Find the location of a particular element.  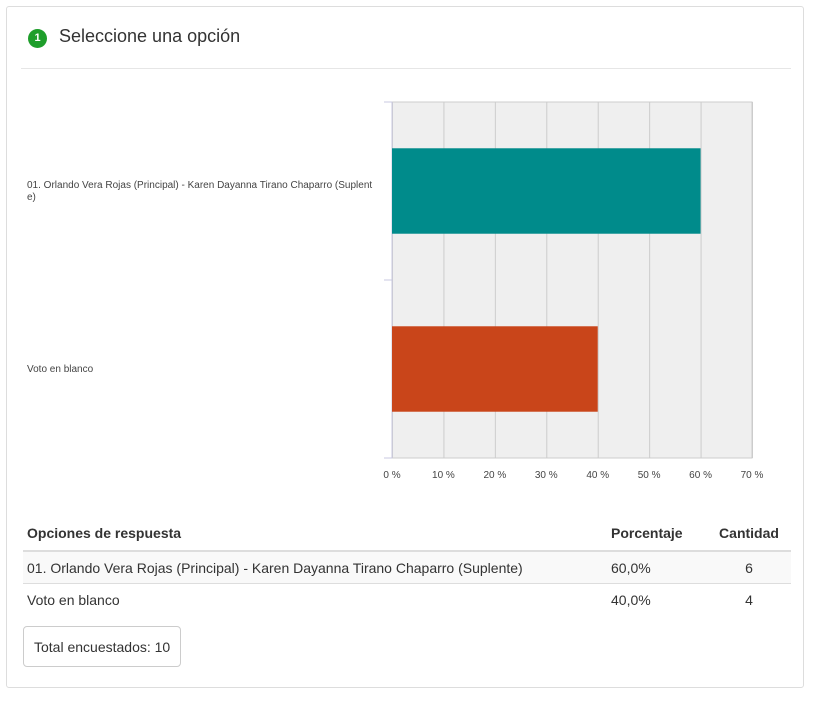

col-header-count: Cantidad is located at coordinates (749, 533).